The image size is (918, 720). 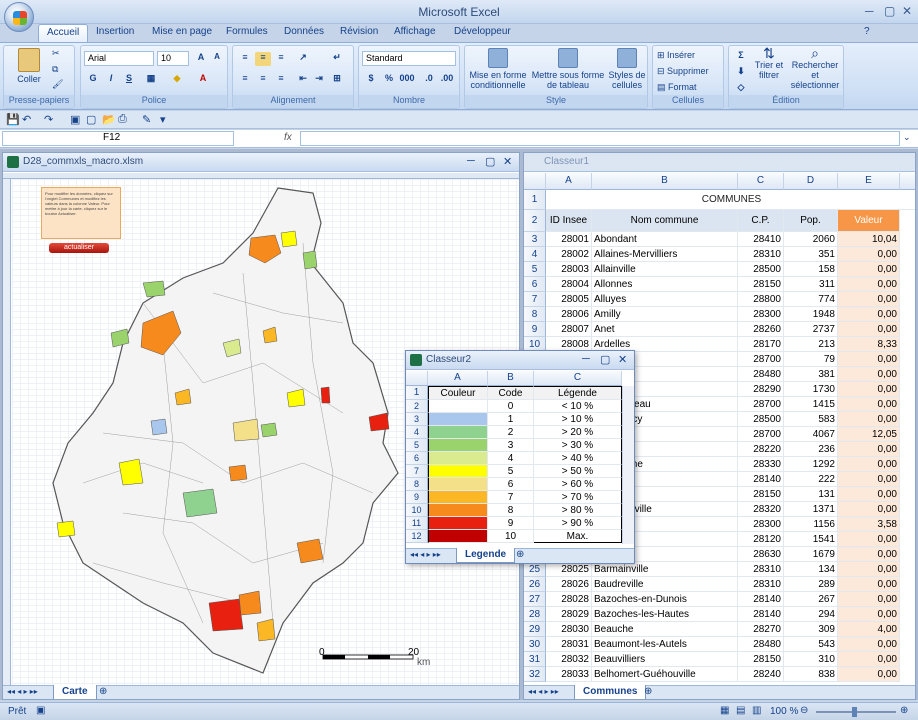 I want to click on table-cell: 543, so click(x=811, y=644).